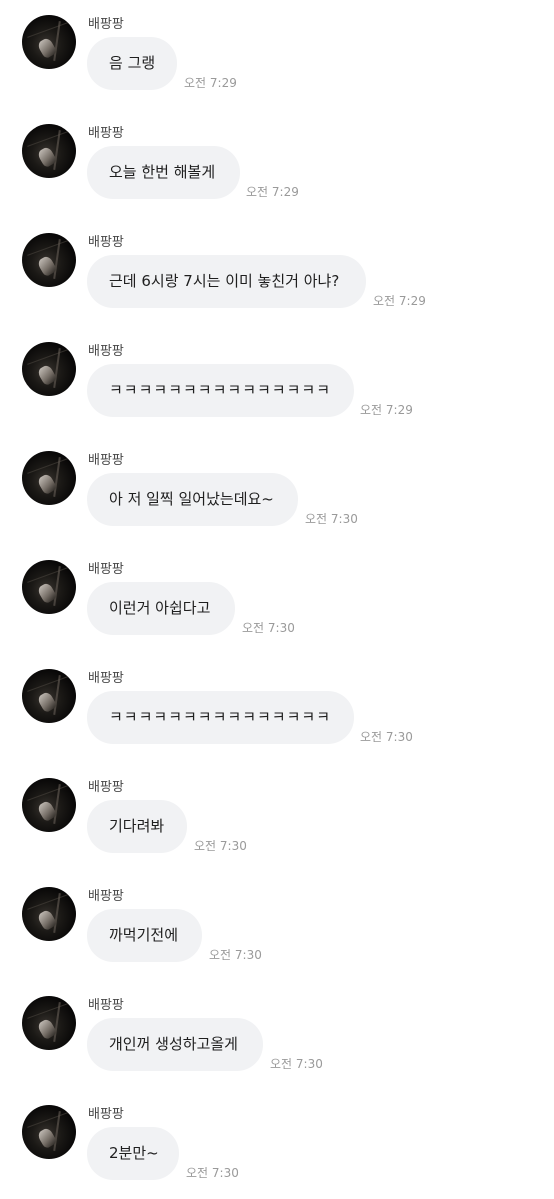 The width and height of the screenshot is (554, 1199). What do you see at coordinates (144, 935) in the screenshot?
I see `message-bubble: 까먹기전에` at bounding box center [144, 935].